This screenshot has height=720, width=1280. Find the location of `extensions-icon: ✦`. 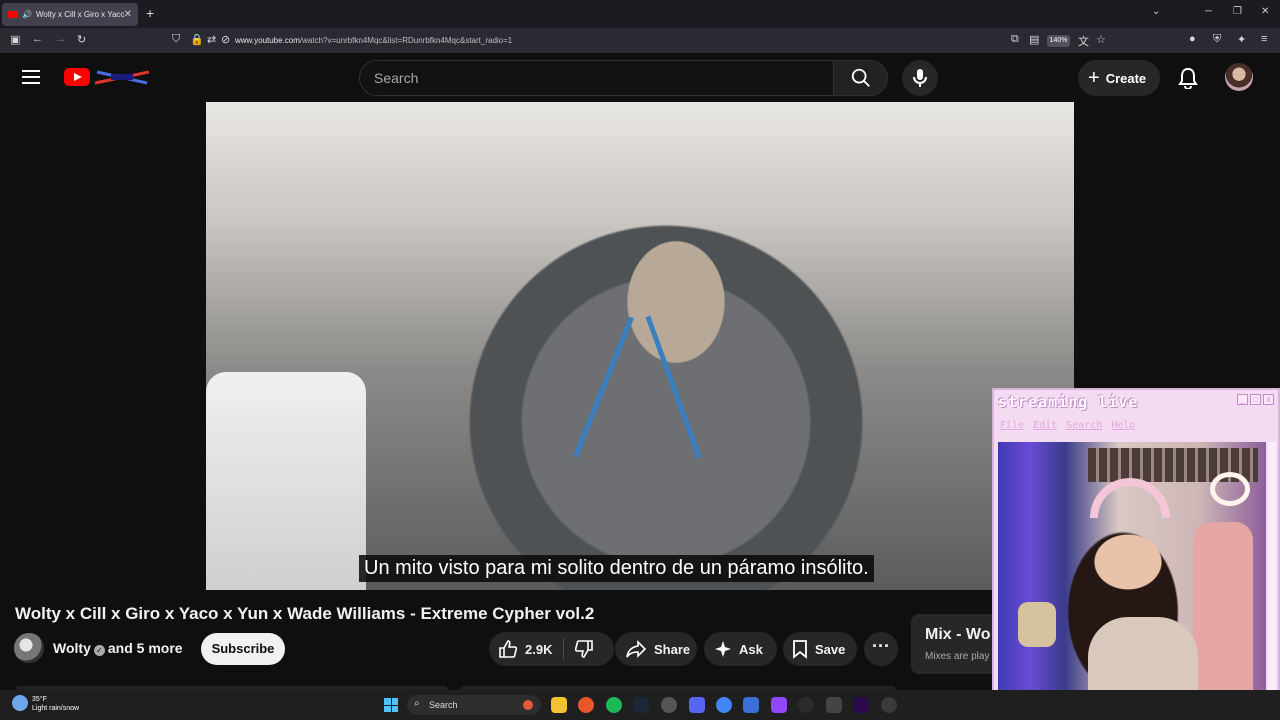

extensions-icon: ✦ is located at coordinates (1241, 39).